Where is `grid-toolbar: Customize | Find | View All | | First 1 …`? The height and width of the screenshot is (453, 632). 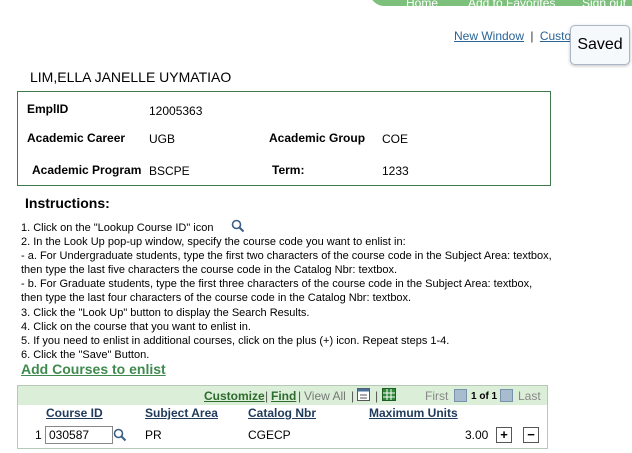
grid-toolbar: Customize | Find | View All | | First 1 … is located at coordinates (282, 395).